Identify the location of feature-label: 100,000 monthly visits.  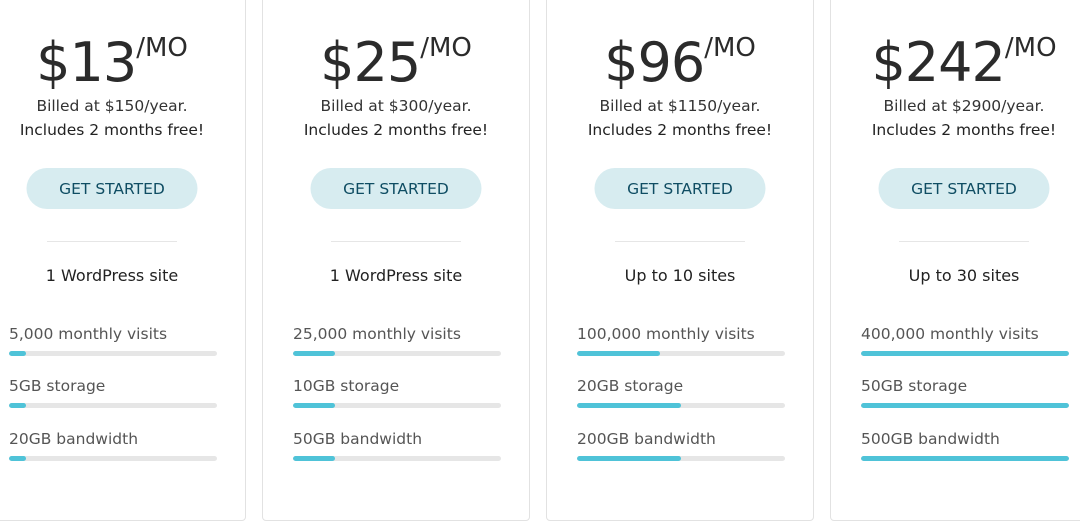
(666, 334).